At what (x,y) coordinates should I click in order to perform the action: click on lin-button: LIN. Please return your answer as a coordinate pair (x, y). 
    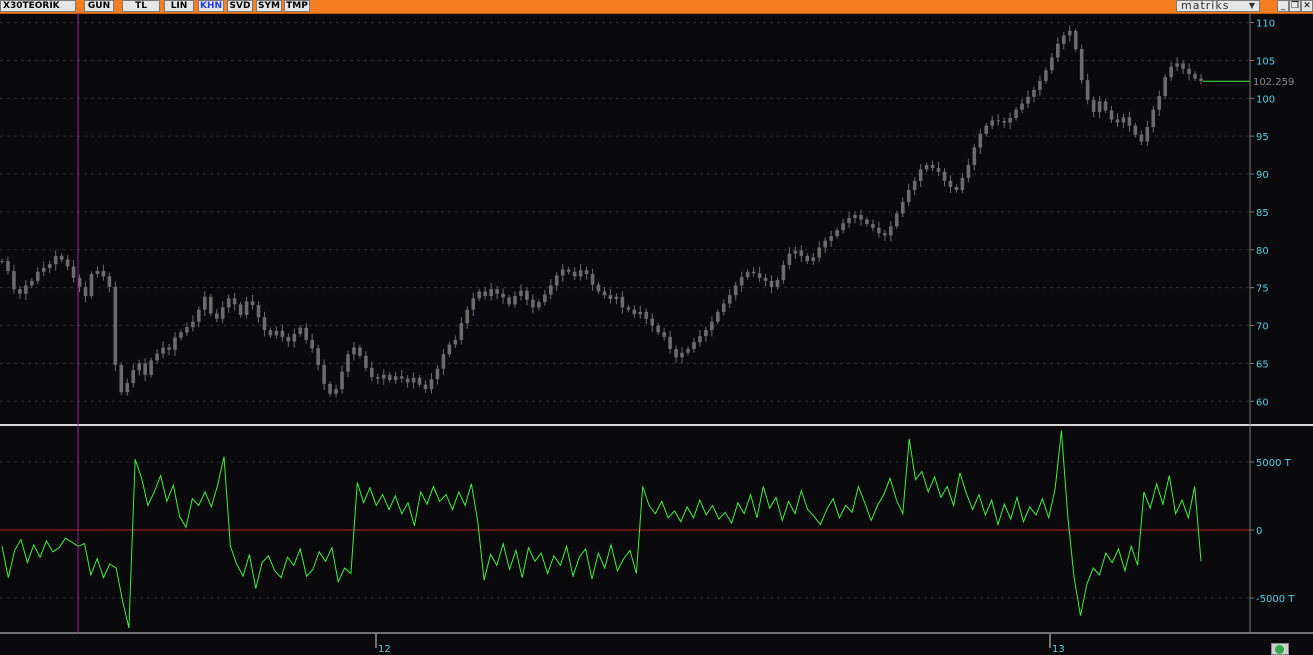
    Looking at the image, I should click on (179, 6).